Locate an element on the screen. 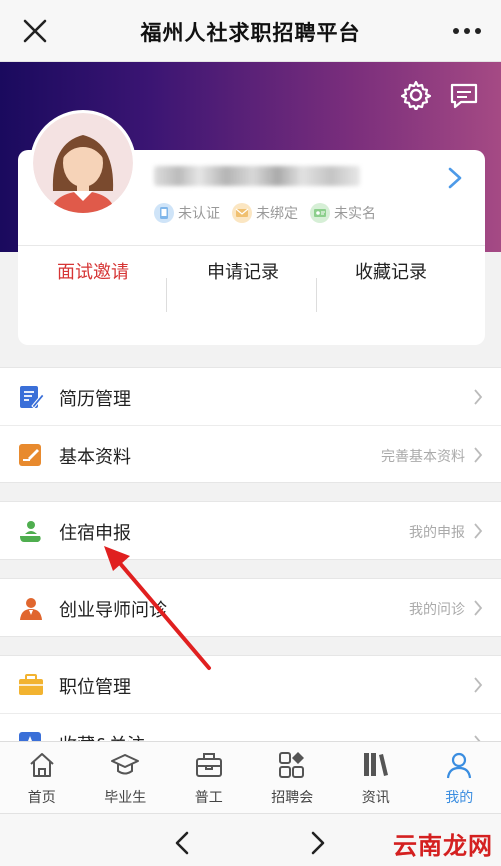 Image resolution: width=501 pixels, height=866 pixels. badge-realname: 未实名 is located at coordinates (343, 213).